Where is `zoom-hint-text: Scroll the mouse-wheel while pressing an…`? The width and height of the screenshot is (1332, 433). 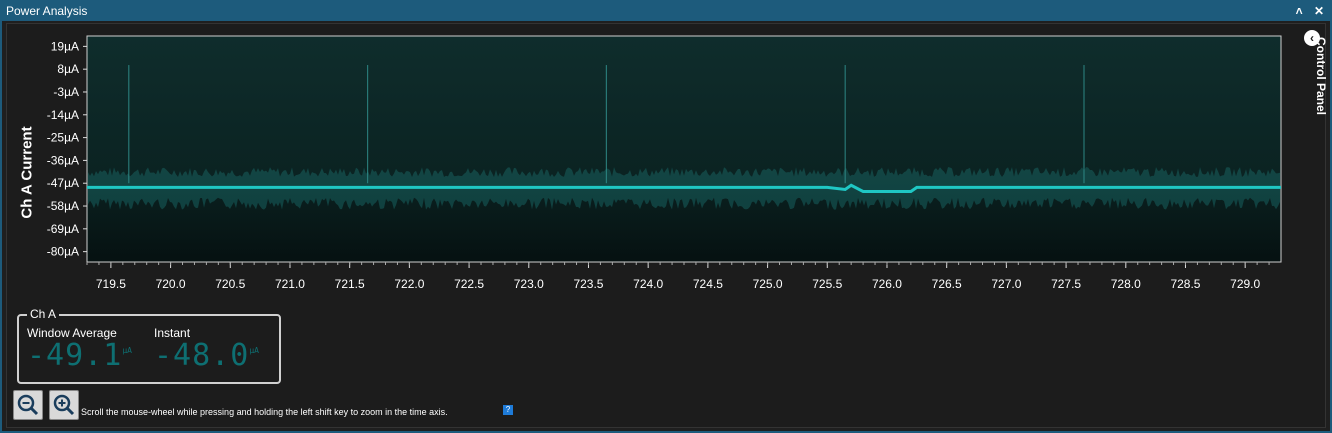
zoom-hint-text: Scroll the mouse-wheel while pressing an… is located at coordinates (264, 412).